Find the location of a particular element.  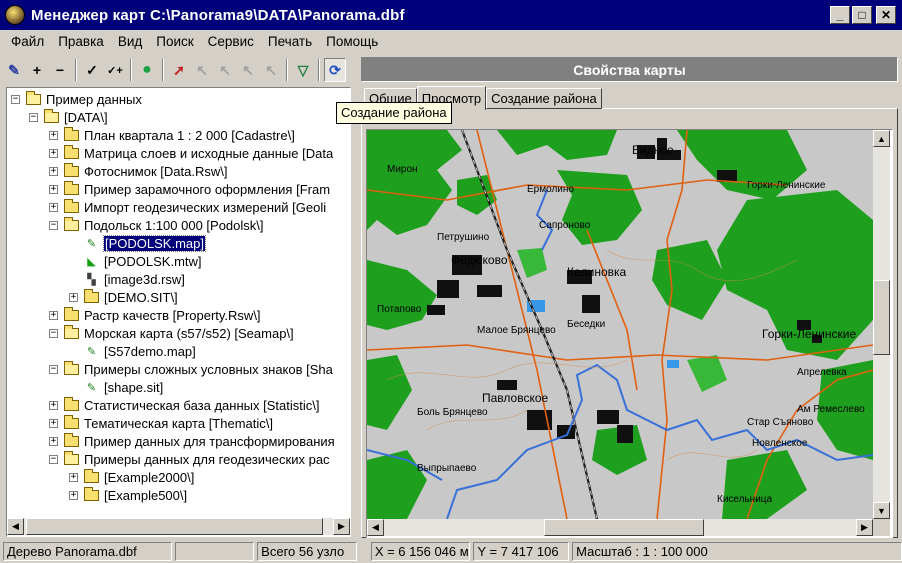

scroll-thumb is located at coordinates (174, 526).